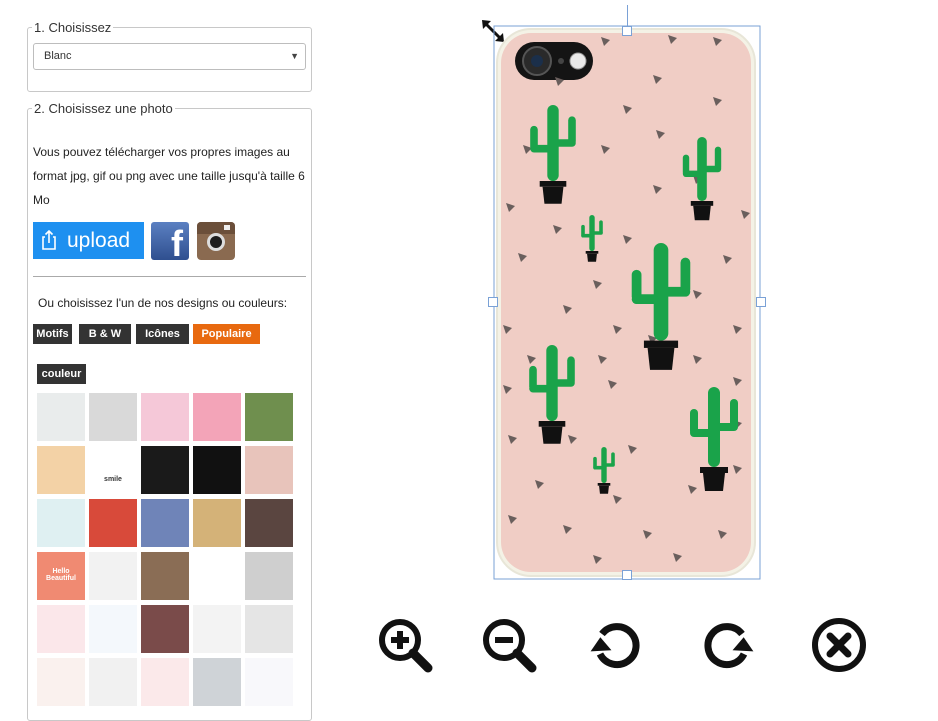 The image size is (938, 721). I want to click on thumb-label: smile, so click(113, 479).